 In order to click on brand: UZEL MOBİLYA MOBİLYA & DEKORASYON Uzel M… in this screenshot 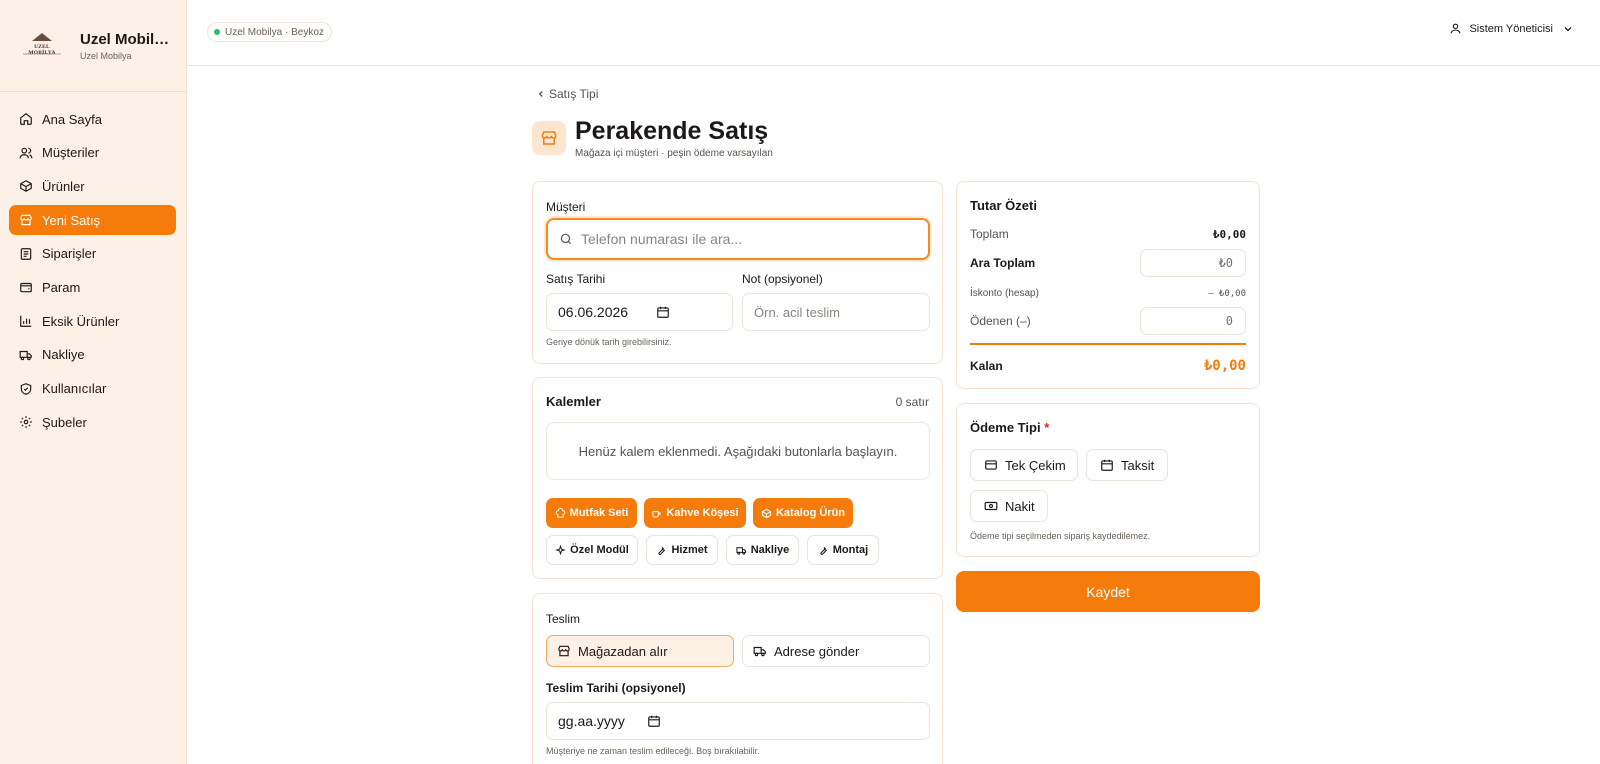, I will do `click(93, 46)`.